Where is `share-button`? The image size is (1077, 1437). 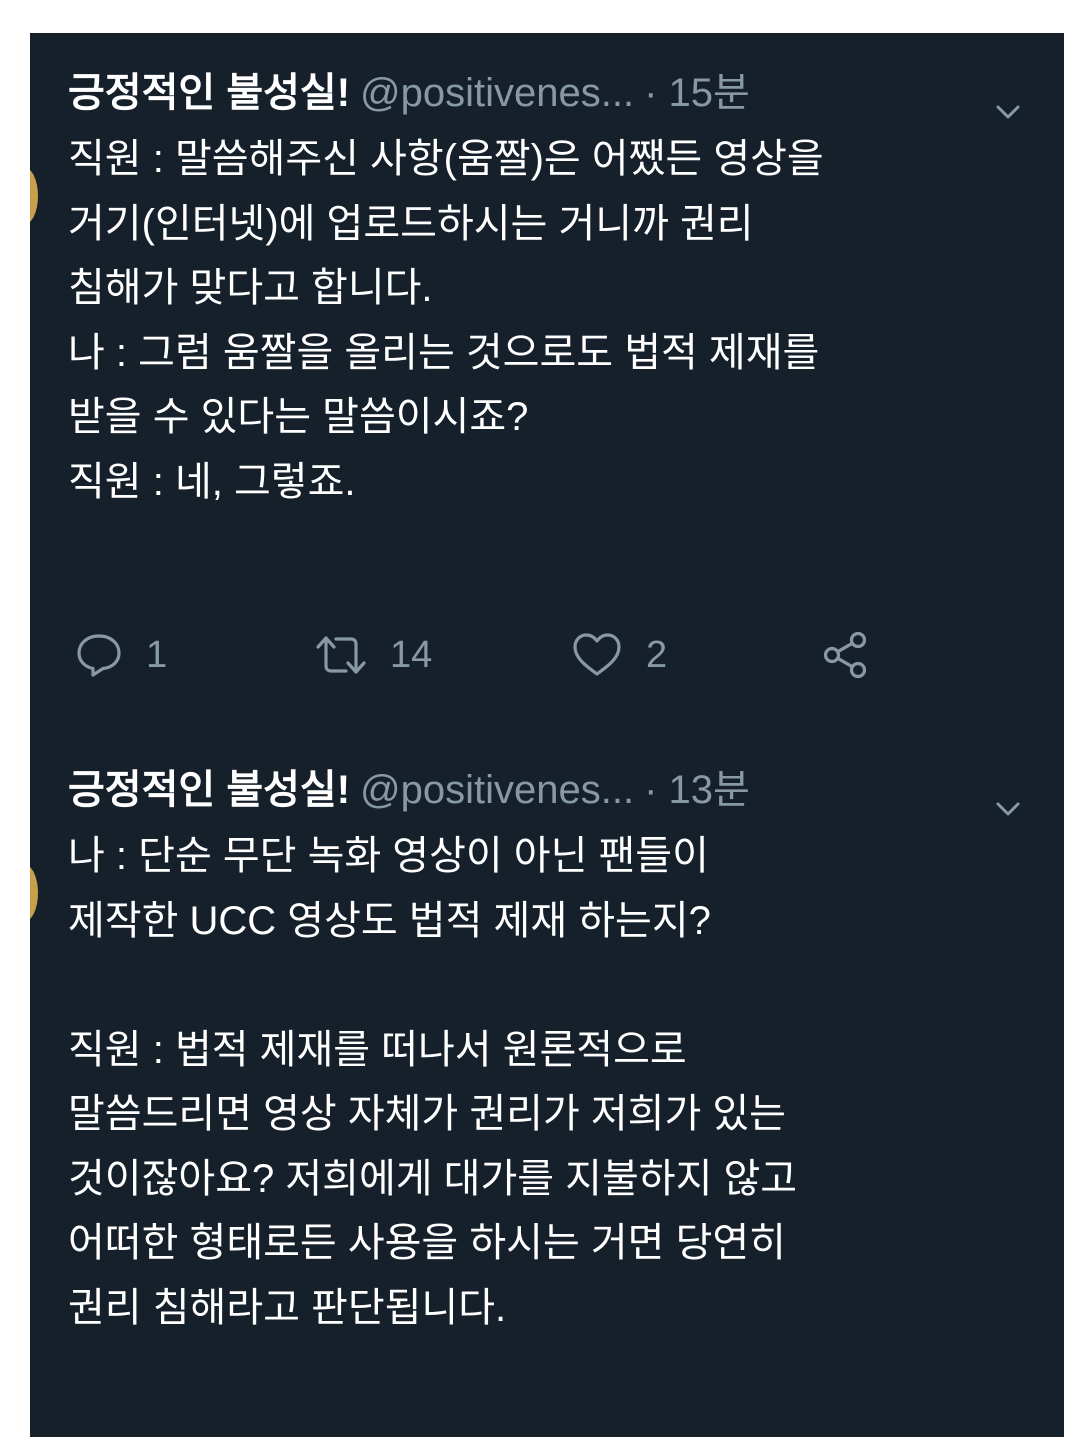
share-button is located at coordinates (845, 655).